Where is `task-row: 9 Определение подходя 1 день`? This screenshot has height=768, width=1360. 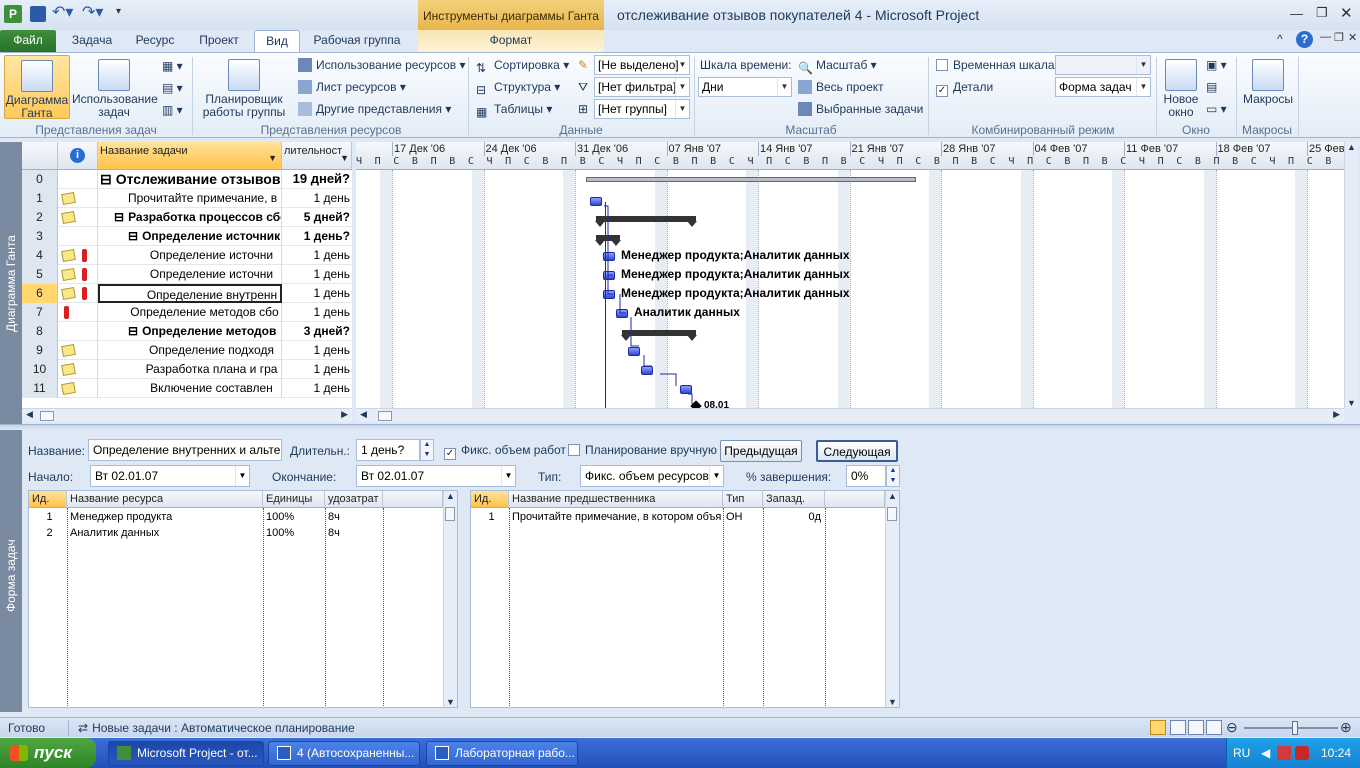
task-row: 9 Определение подходя 1 день is located at coordinates (187, 350).